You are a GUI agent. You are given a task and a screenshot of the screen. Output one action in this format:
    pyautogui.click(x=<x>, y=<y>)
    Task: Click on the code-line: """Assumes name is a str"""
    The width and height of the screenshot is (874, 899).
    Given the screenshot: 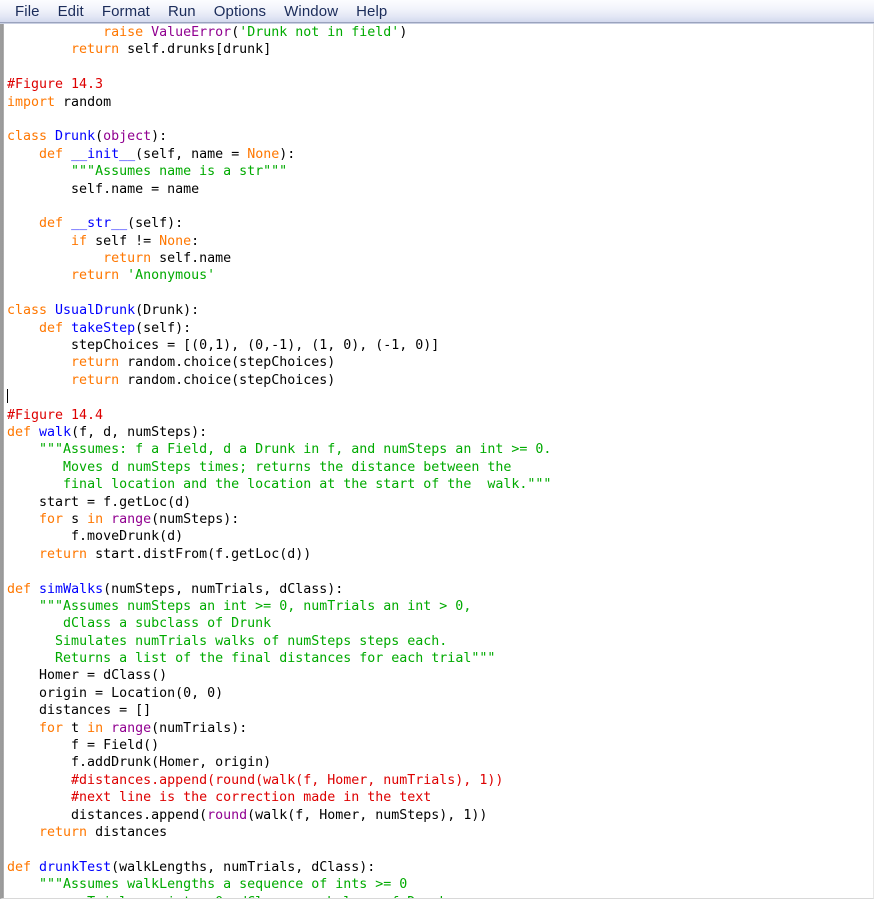 What is the action you would take?
    pyautogui.click(x=179, y=172)
    